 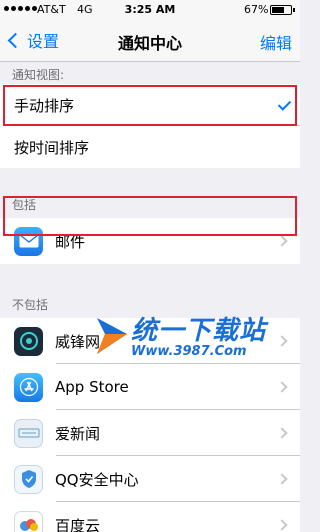 I want to click on section-header-not-include: 不包括, so click(x=30, y=305).